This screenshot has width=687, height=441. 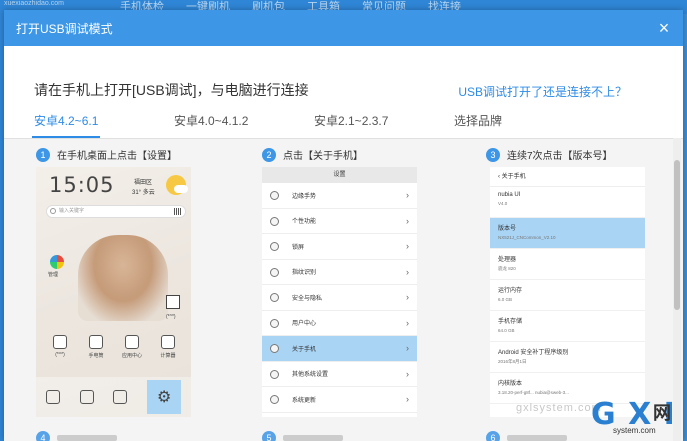 What do you see at coordinates (104, 120) in the screenshot?
I see `tab-android-4-2: 安卓4.2~6.1` at bounding box center [104, 120].